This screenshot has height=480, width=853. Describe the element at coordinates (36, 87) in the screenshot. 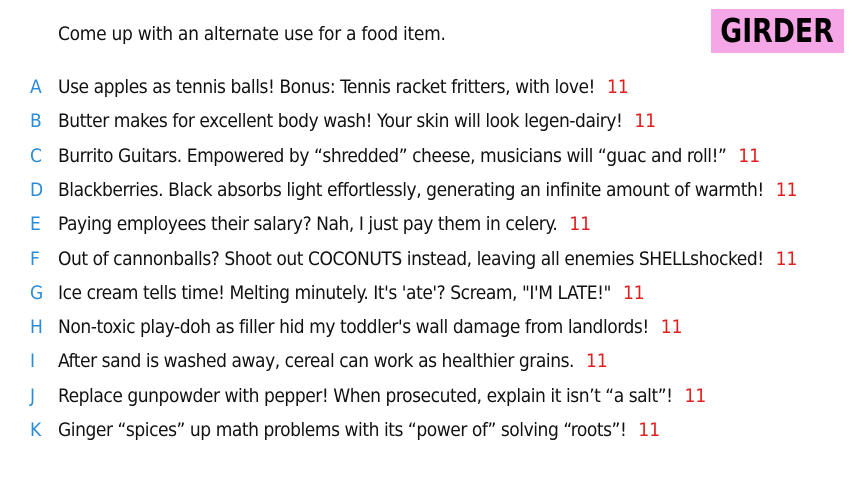

I see `answer-letter: A` at that location.